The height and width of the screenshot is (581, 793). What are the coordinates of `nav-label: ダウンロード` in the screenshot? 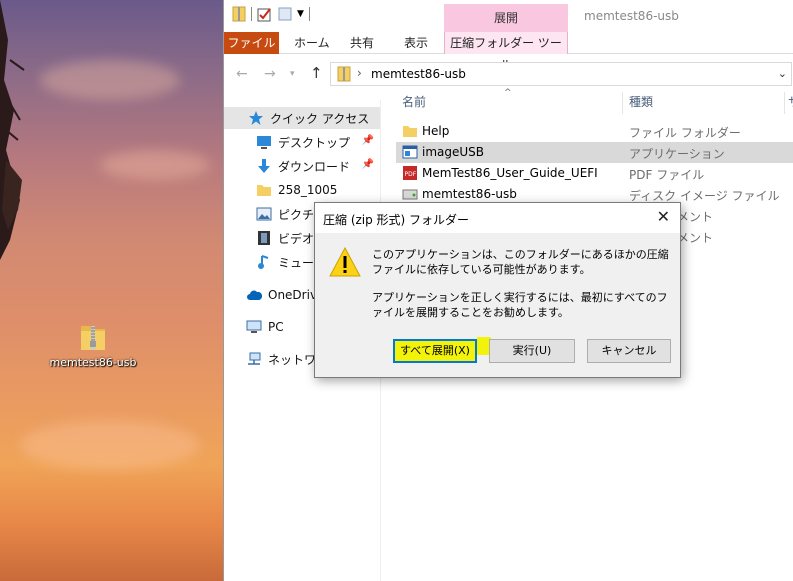 It's located at (314, 166).